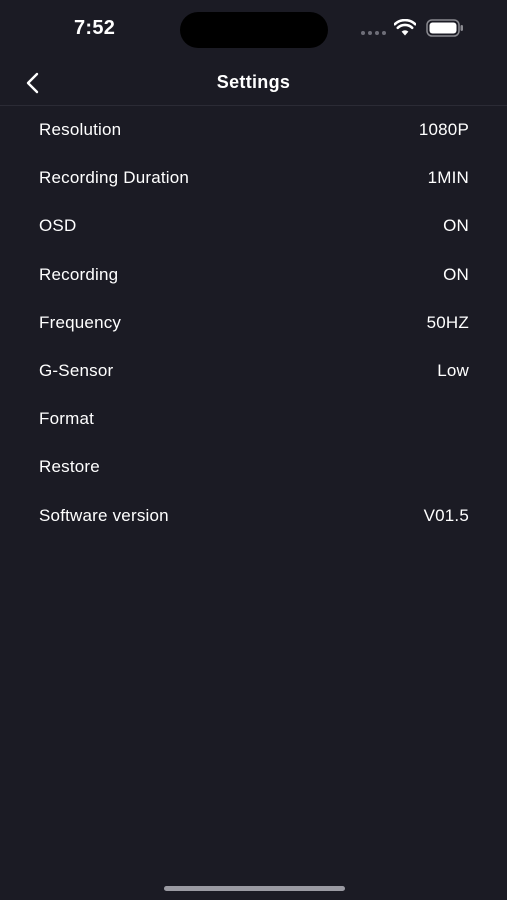 This screenshot has height=900, width=507. Describe the element at coordinates (253, 275) in the screenshot. I see `setting-row-recording: Recording ON` at that location.